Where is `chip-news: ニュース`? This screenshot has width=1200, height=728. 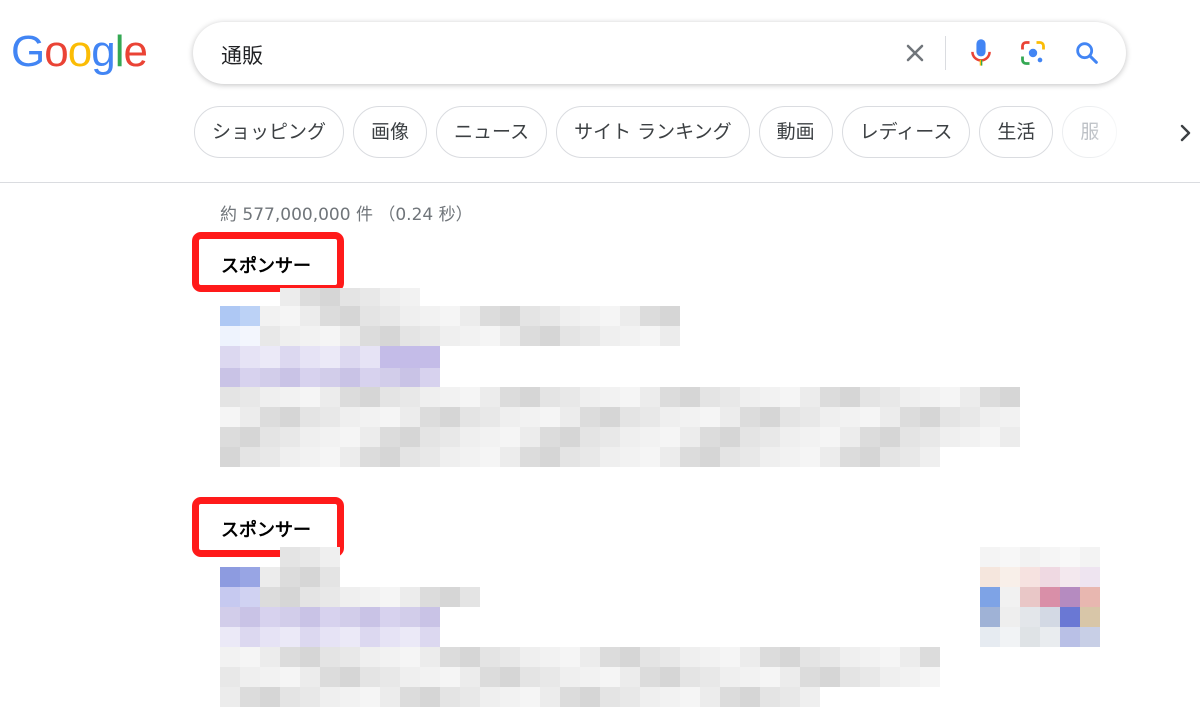
chip-news: ニュース is located at coordinates (492, 132).